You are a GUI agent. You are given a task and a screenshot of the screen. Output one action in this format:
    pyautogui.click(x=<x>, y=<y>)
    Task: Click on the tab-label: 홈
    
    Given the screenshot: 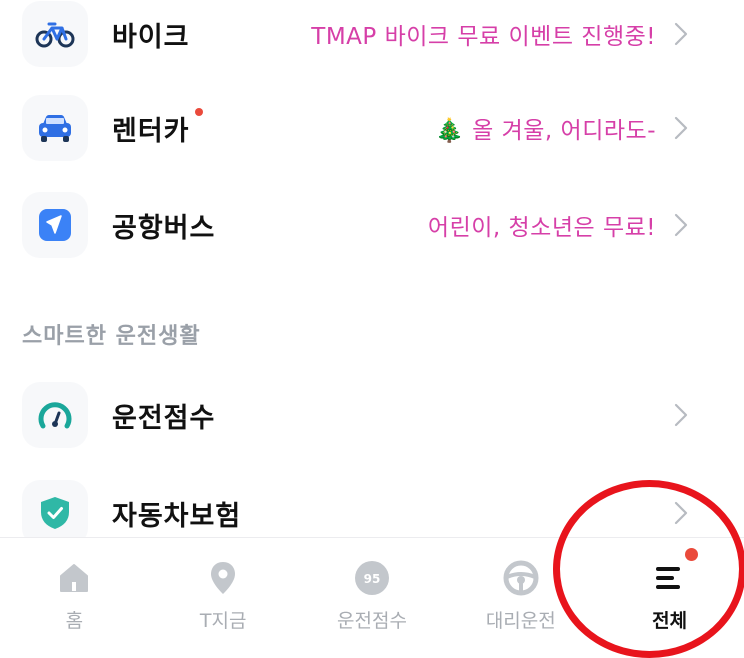 What is the action you would take?
    pyautogui.click(x=74, y=621)
    